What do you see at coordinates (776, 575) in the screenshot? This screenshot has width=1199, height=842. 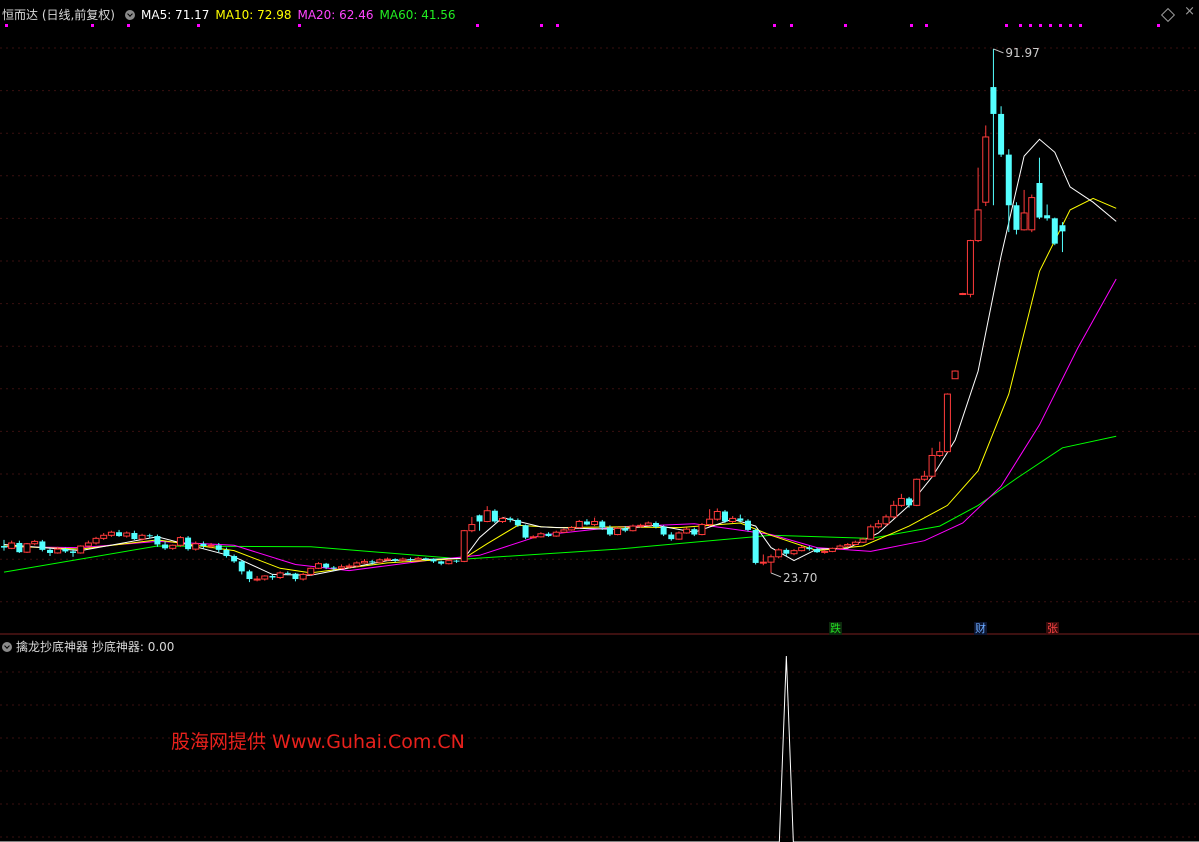 I see `low-pointer` at bounding box center [776, 575].